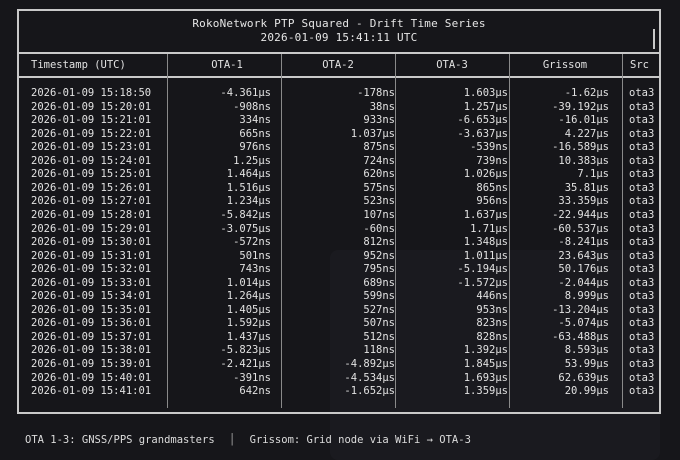 The height and width of the screenshot is (460, 680). I want to click on cell-ota2: -178ns, so click(376, 93).